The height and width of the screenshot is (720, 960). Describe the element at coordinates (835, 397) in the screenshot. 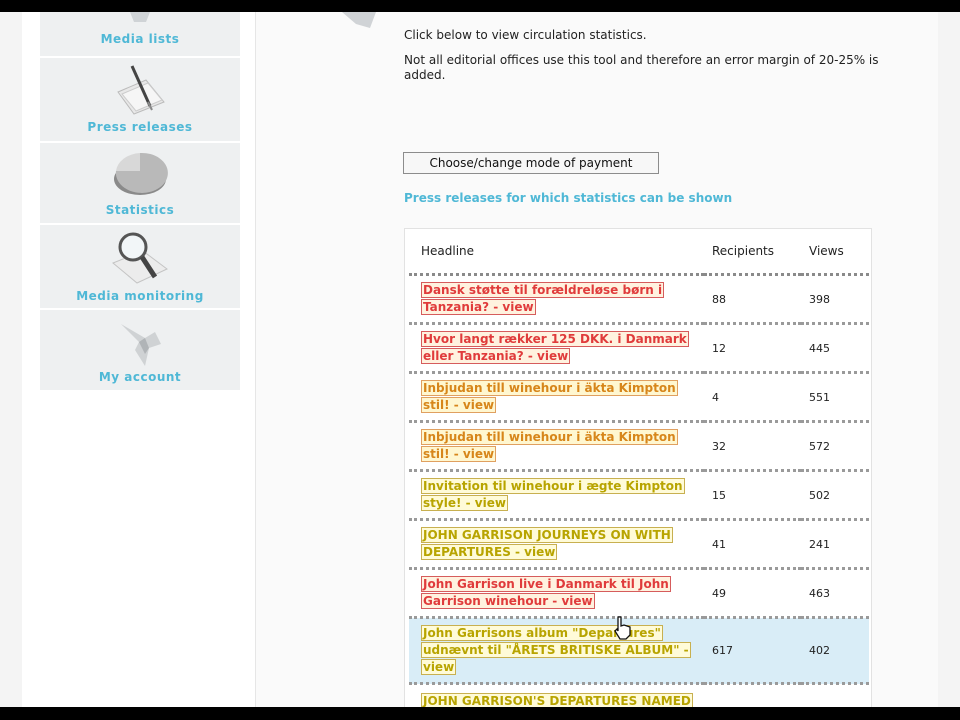

I see `views-cell: 551` at that location.